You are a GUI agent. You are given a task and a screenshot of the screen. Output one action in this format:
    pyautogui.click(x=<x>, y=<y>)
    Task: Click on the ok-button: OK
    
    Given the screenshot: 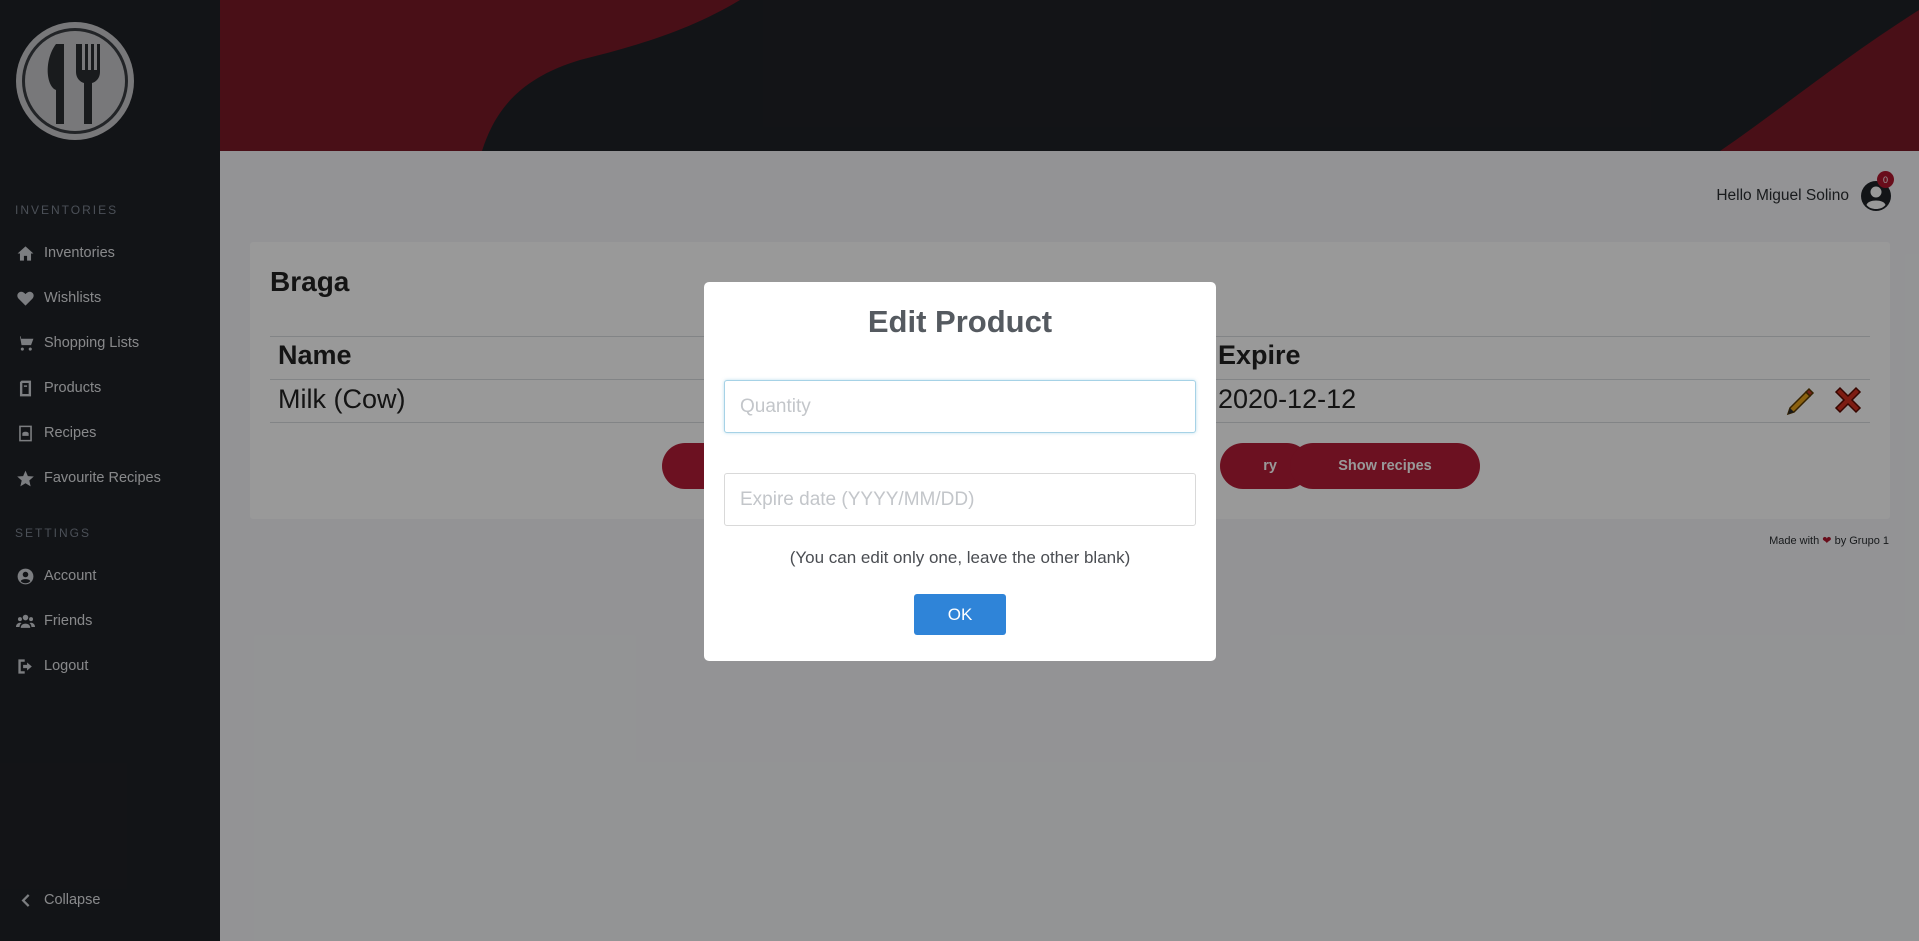 What is the action you would take?
    pyautogui.click(x=960, y=614)
    